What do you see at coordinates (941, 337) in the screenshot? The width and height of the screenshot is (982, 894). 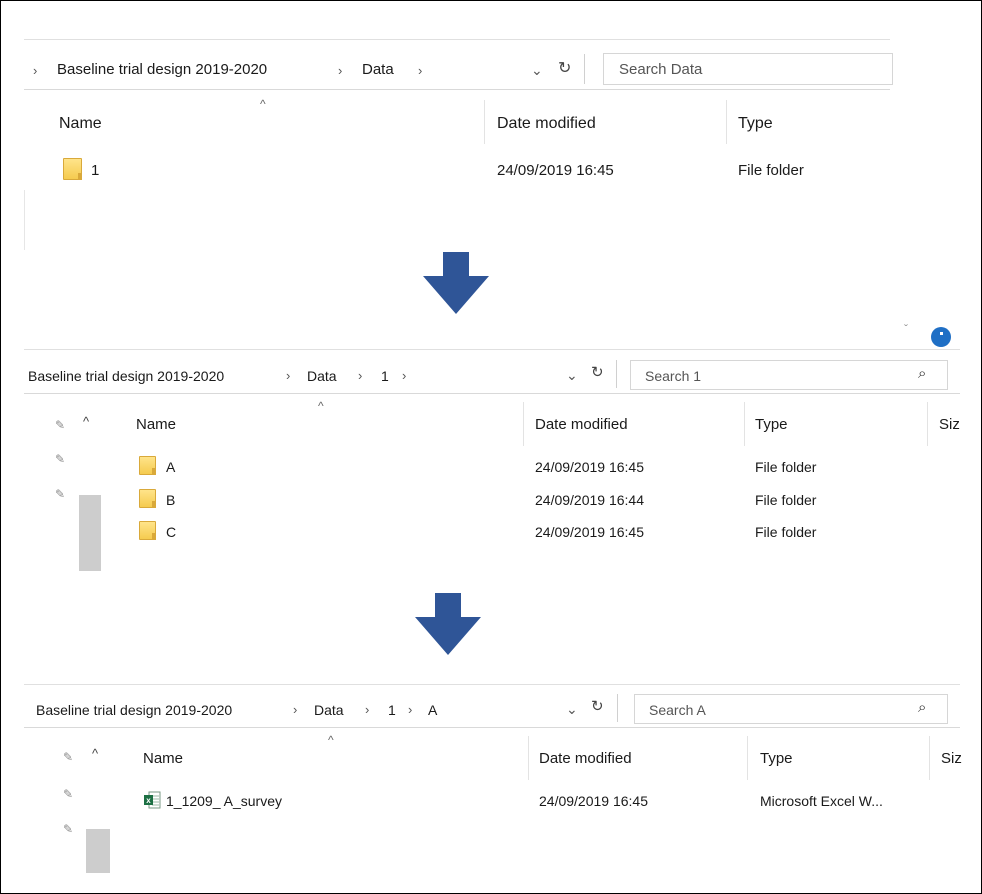 I see `help-icon` at bounding box center [941, 337].